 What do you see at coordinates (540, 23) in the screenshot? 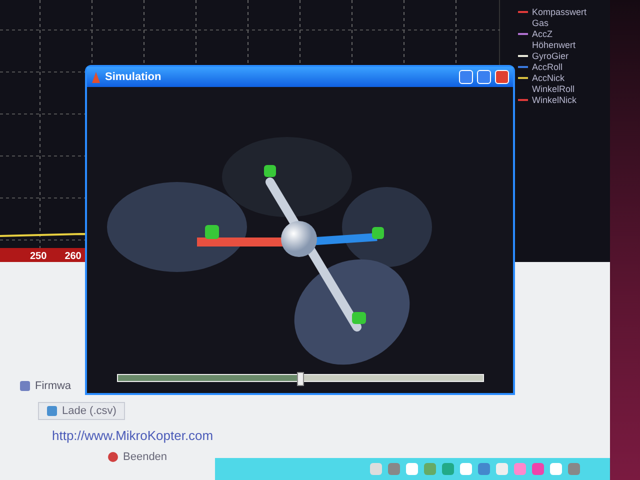
I see `legend-label: Gas` at bounding box center [540, 23].